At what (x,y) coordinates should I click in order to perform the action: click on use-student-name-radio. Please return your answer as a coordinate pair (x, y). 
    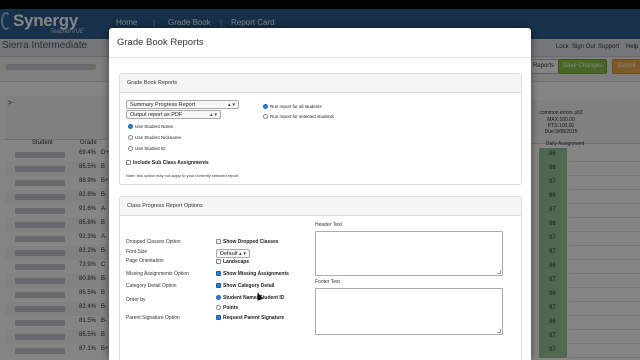
    Looking at the image, I should click on (130, 126).